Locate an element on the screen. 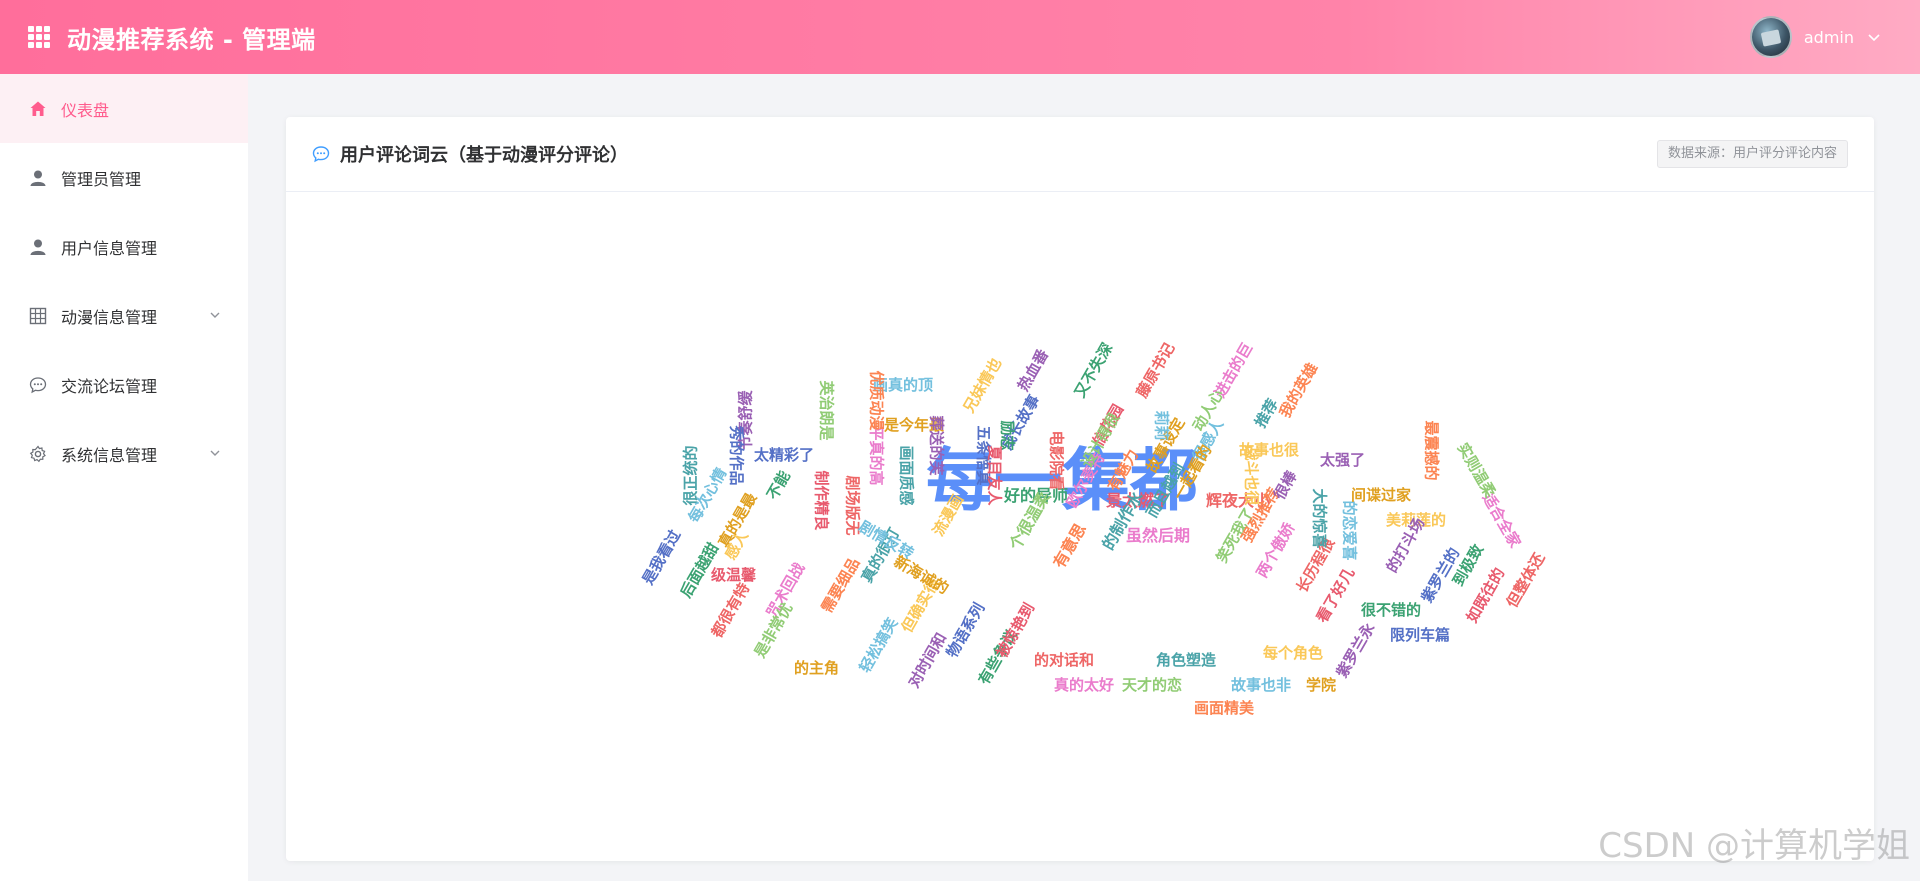 This screenshot has height=881, width=1920. cloud-word: 兄妹情也 is located at coordinates (982, 385).